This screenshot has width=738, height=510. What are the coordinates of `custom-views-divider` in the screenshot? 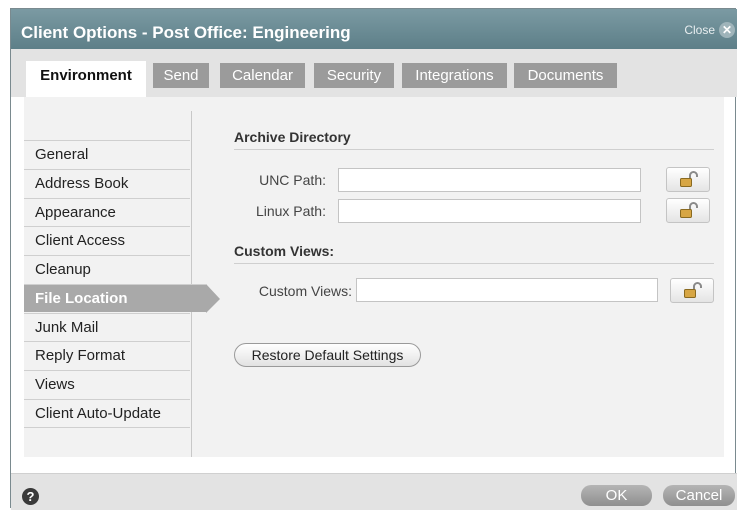 It's located at (474, 263).